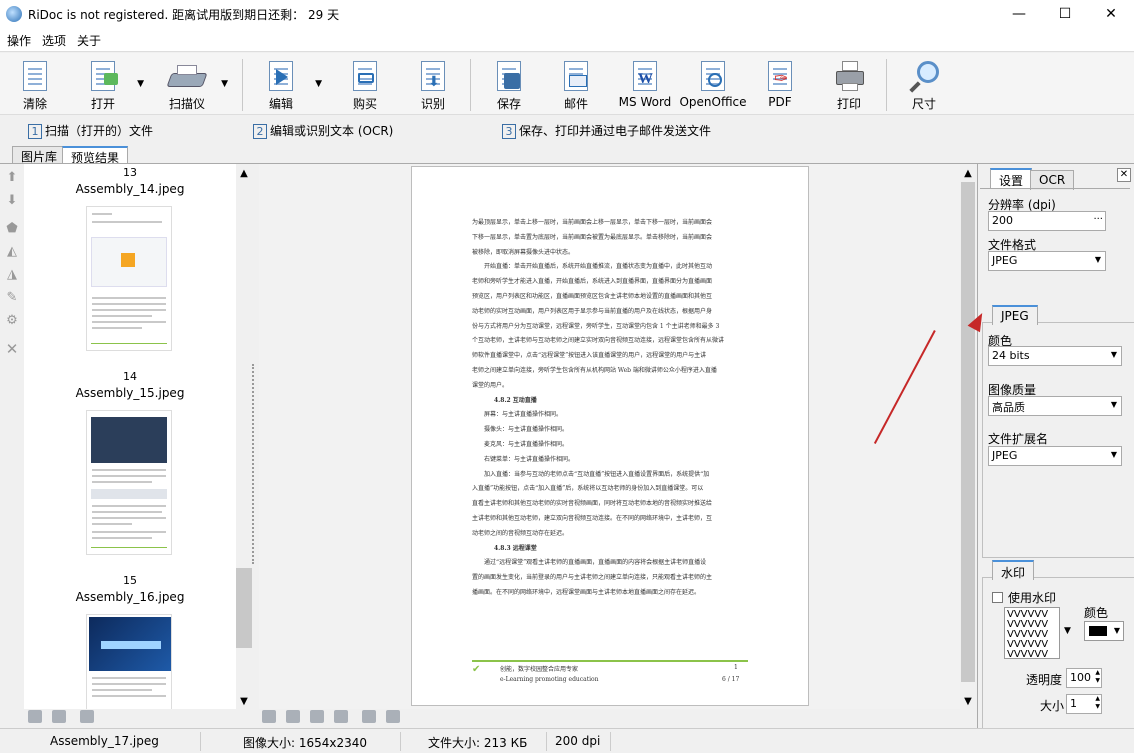 The height and width of the screenshot is (753, 1134). What do you see at coordinates (12, 298) in the screenshot?
I see `adjust-icon: ✎` at bounding box center [12, 298].